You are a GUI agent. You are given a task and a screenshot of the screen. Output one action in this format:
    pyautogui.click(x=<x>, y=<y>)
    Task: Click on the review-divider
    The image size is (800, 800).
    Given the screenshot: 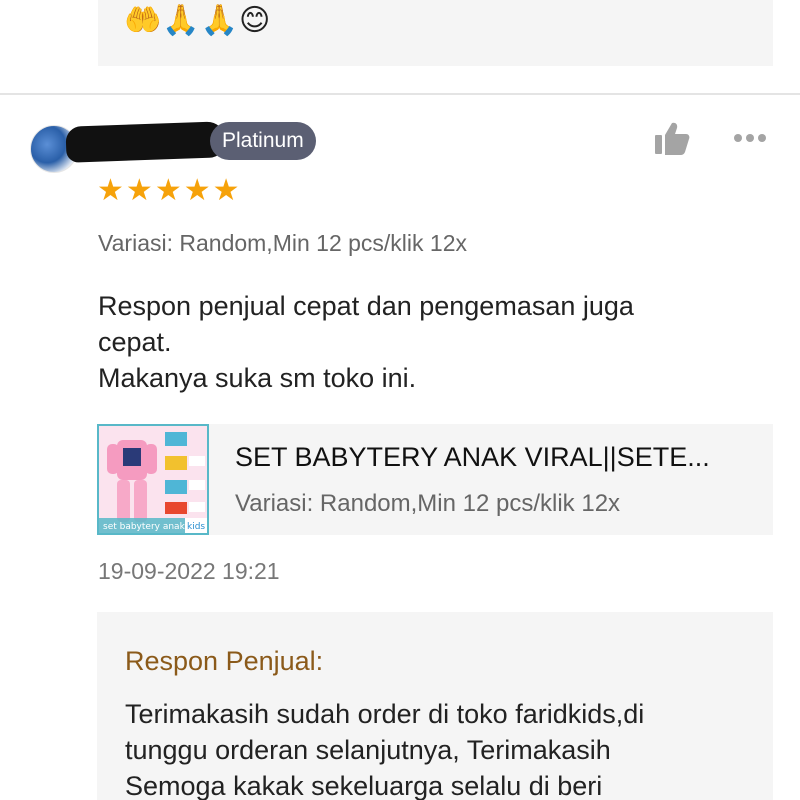 What is the action you would take?
    pyautogui.click(x=400, y=94)
    